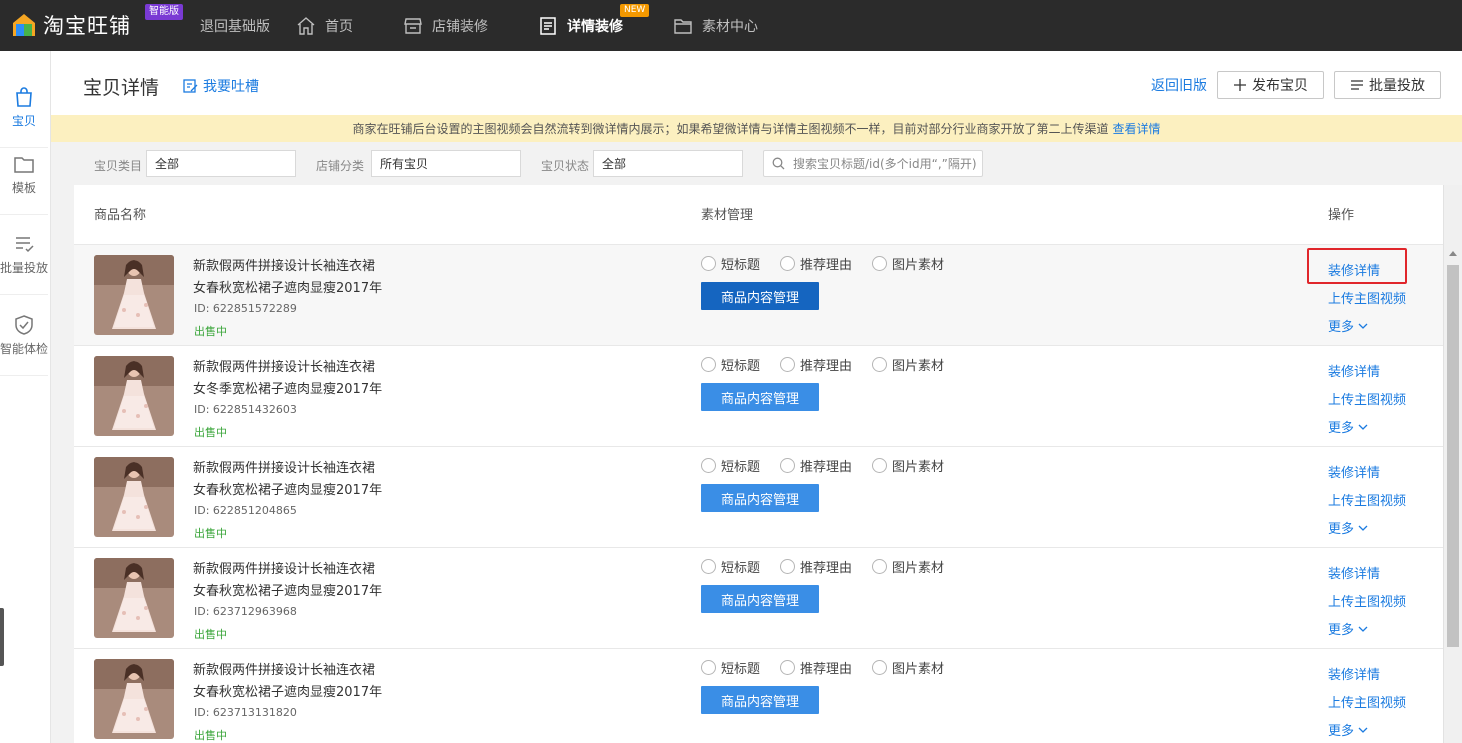 The image size is (1462, 743). What do you see at coordinates (1453, 253) in the screenshot?
I see `scroll-up-arrow-icon` at bounding box center [1453, 253].